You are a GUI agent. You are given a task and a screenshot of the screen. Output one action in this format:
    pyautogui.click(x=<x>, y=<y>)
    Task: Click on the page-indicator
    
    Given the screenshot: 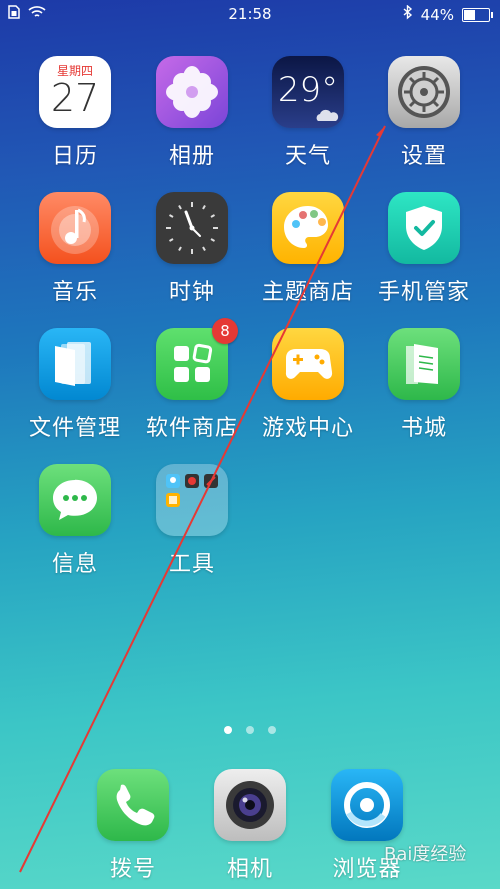 What is the action you would take?
    pyautogui.click(x=250, y=730)
    